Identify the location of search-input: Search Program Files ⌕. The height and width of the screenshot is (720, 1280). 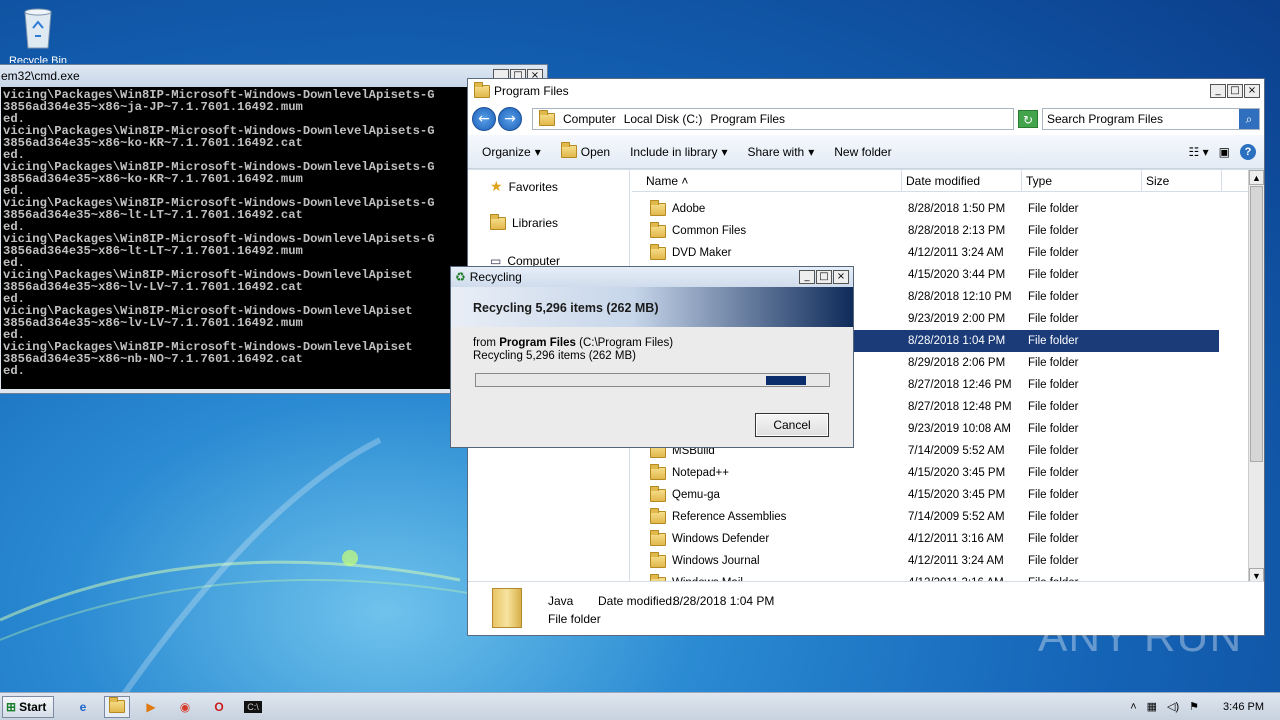
(1151, 119).